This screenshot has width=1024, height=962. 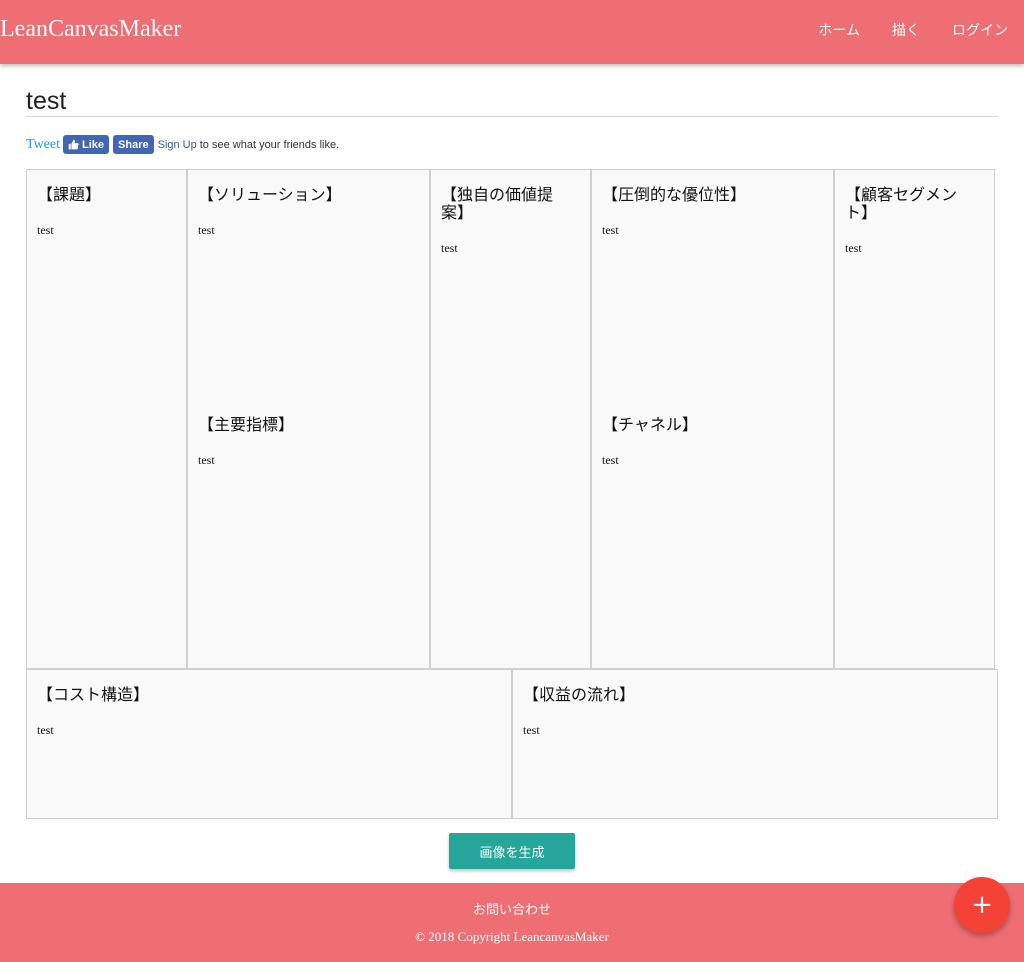 What do you see at coordinates (906, 31) in the screenshot?
I see `nav-draw-link: 描く` at bounding box center [906, 31].